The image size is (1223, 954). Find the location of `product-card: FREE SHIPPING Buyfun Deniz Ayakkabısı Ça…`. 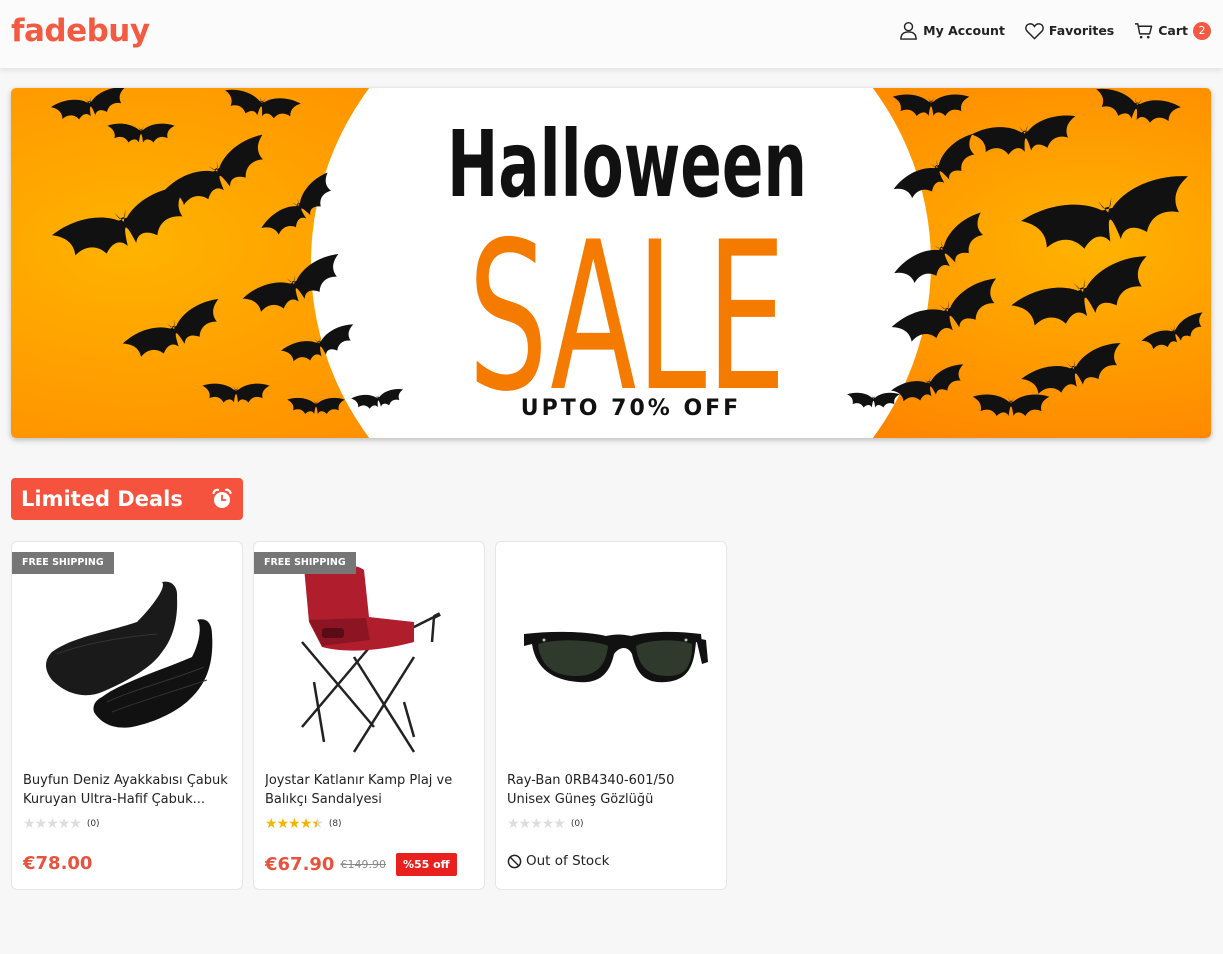

product-card: FREE SHIPPING Buyfun Deniz Ayakkabısı Ça… is located at coordinates (127, 715).